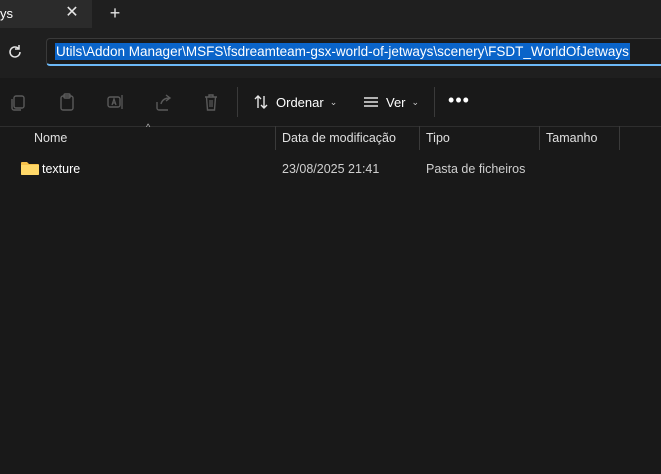 Image resolution: width=661 pixels, height=474 pixels. Describe the element at coordinates (50, 138) in the screenshot. I see `column-name: Nome` at that location.